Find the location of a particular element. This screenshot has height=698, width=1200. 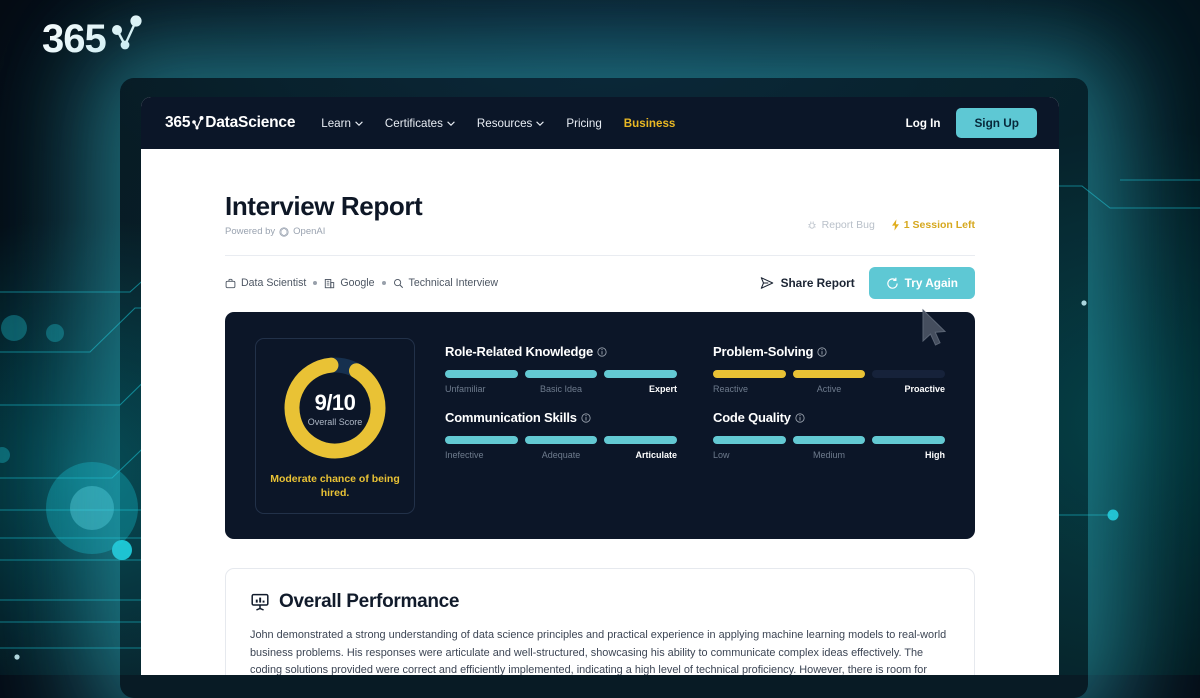

breadcrumb: Data Scientist Google is located at coordinates (361, 283).